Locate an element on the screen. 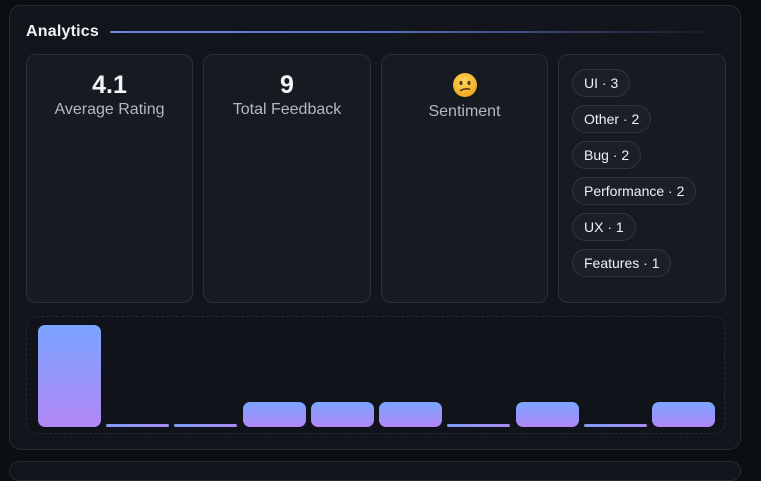 This screenshot has height=481, width=761. category-tag-row: Other · 2 is located at coordinates (648, 123).